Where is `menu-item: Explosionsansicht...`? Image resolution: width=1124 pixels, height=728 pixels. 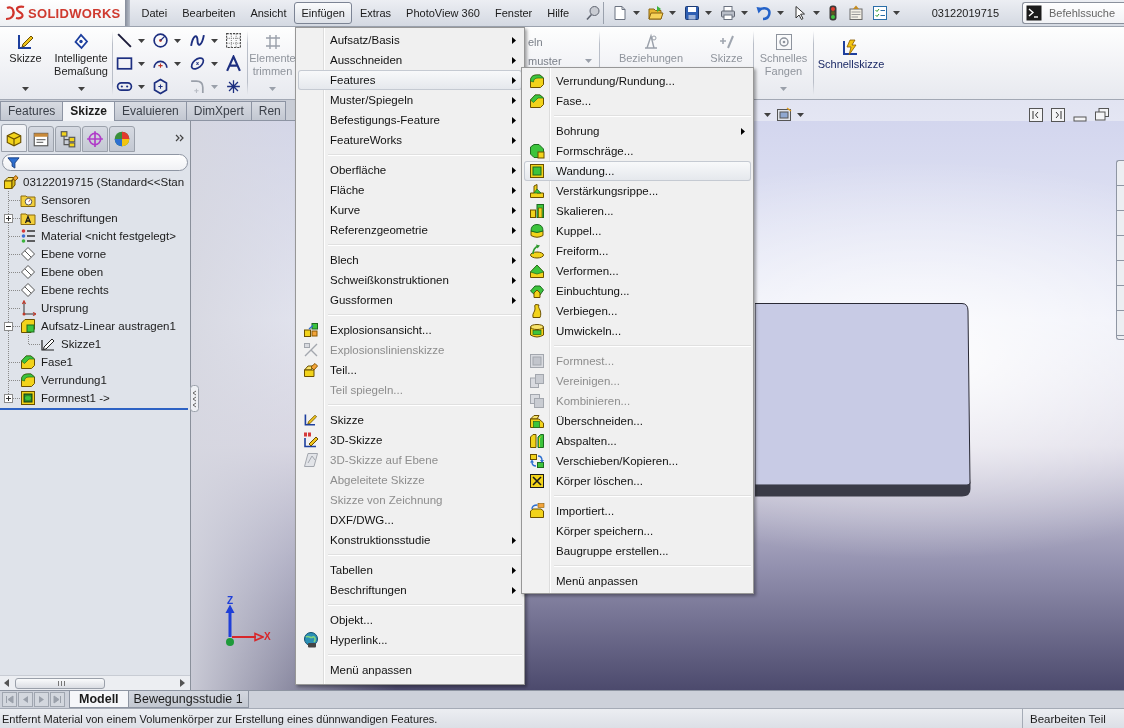
menu-item: Explosionsansicht... is located at coordinates (410, 330).